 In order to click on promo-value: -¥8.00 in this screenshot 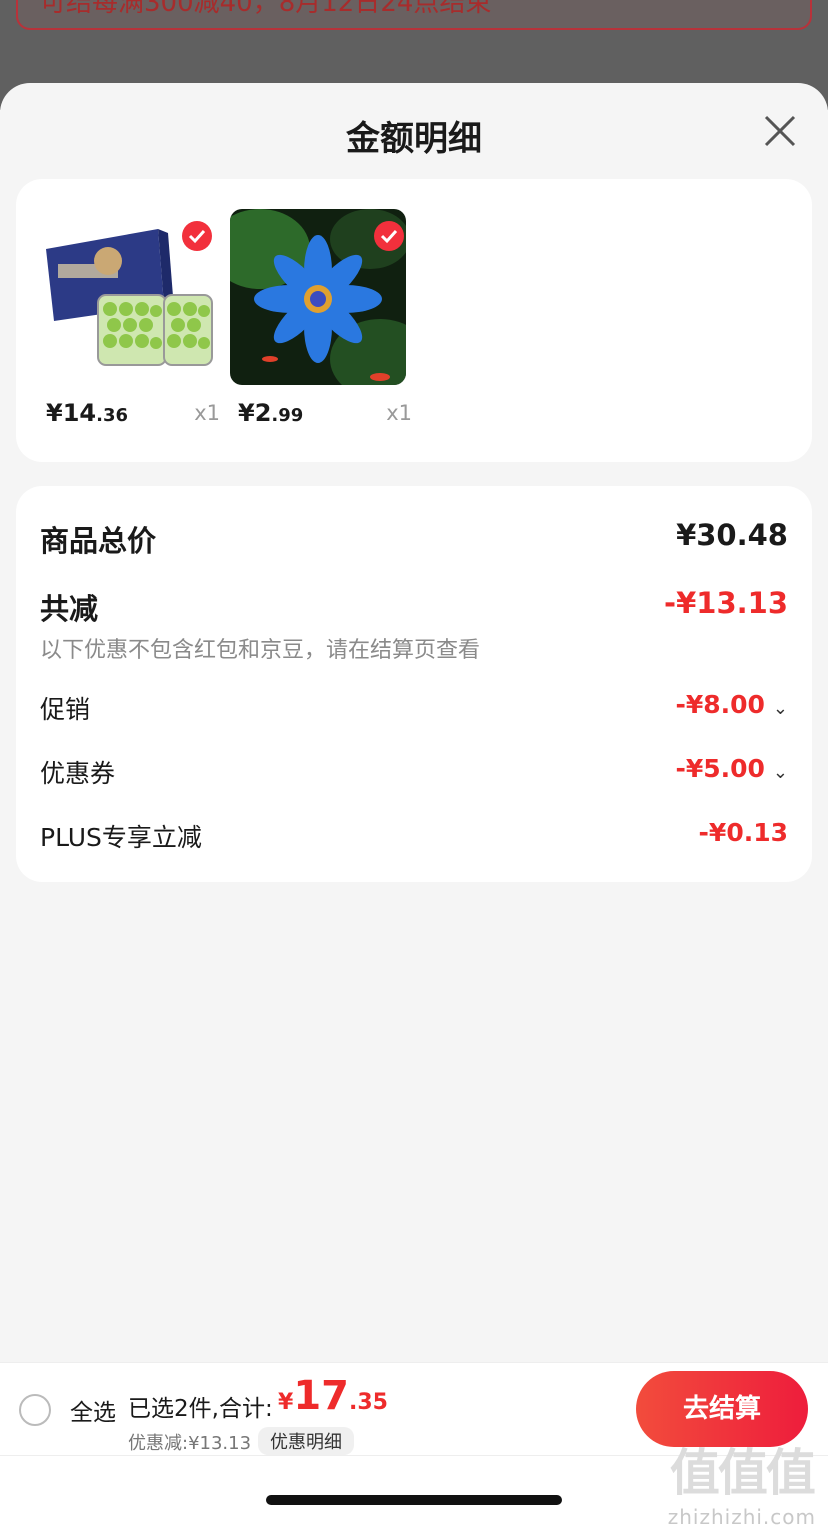, I will do `click(720, 704)`.